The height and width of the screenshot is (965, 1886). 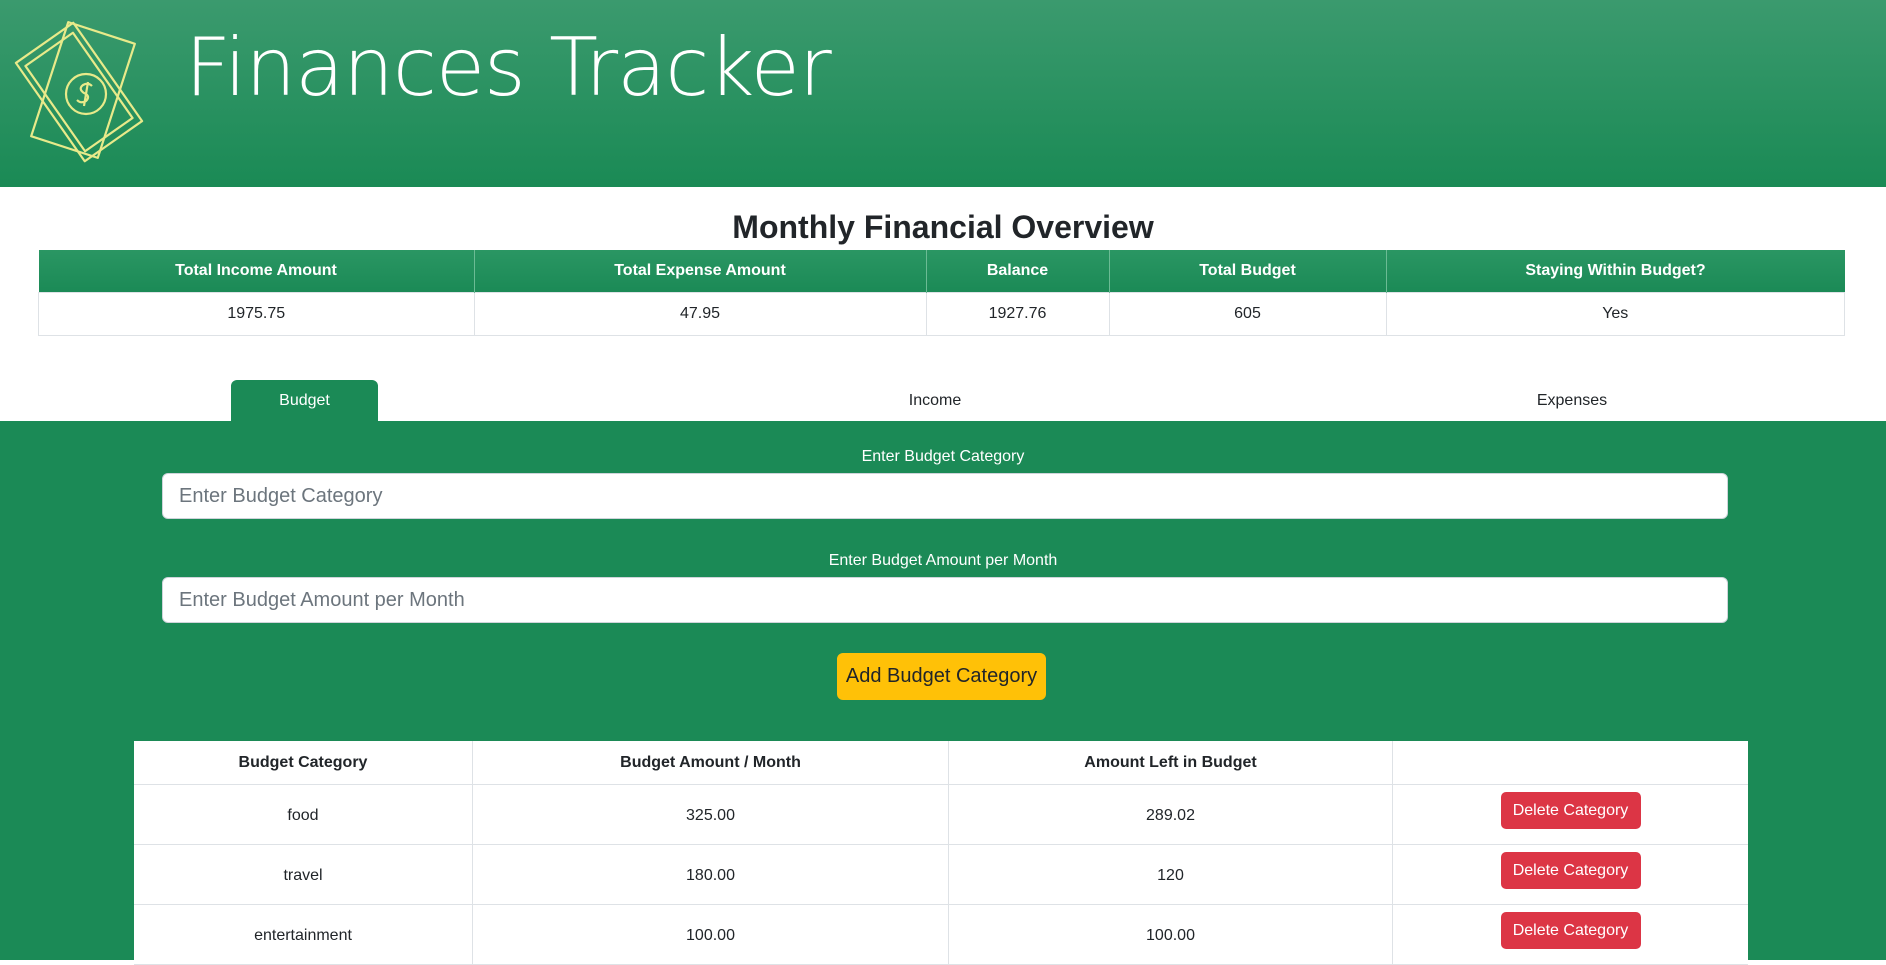 I want to click on budget-row-amount: 325.00, so click(x=710, y=814).